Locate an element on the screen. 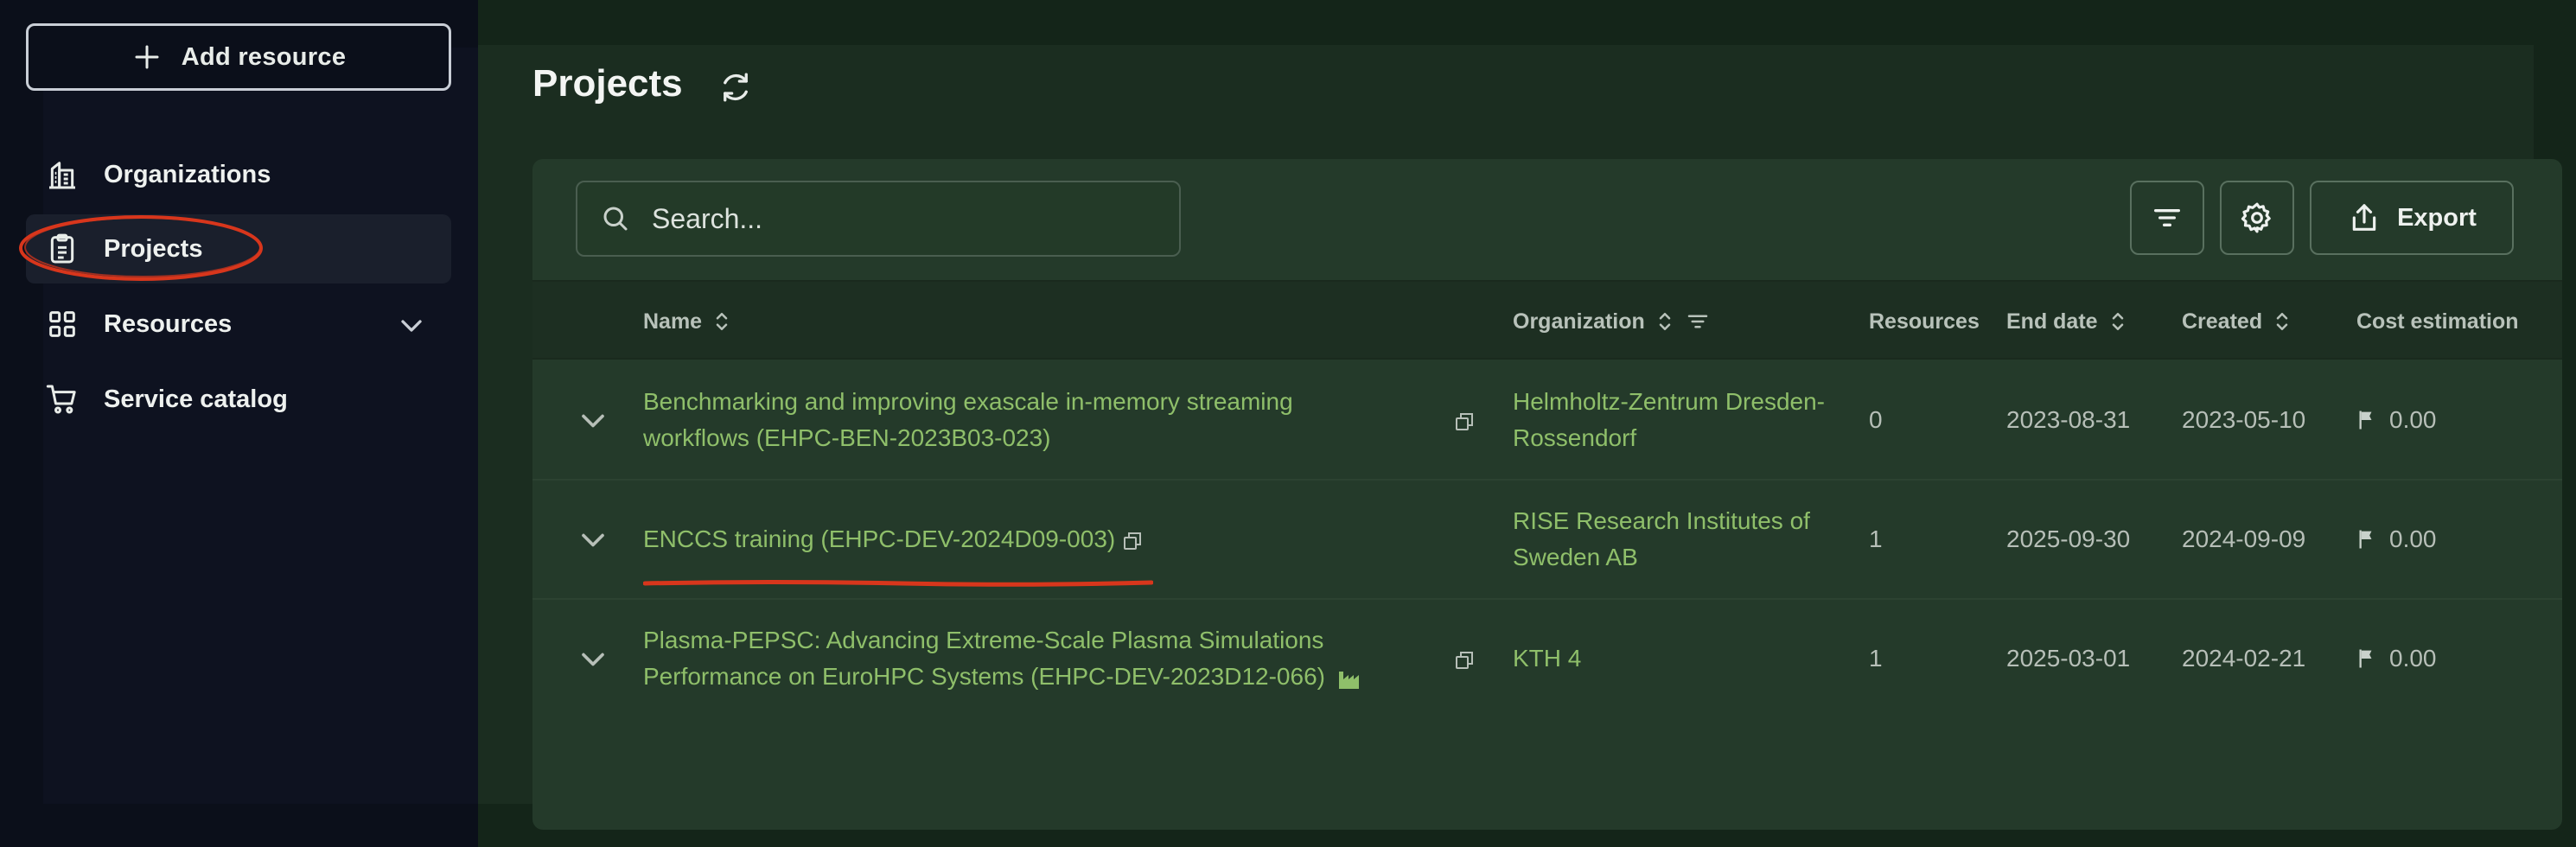 The image size is (2576, 847). column-header-resources: Resources is located at coordinates (1924, 321).